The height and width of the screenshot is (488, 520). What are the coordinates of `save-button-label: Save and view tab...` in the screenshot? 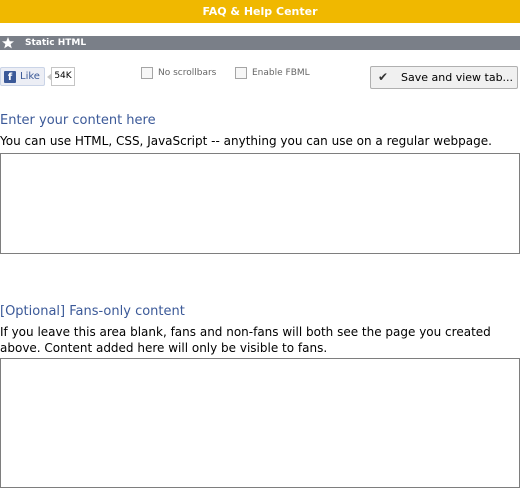 It's located at (457, 77).